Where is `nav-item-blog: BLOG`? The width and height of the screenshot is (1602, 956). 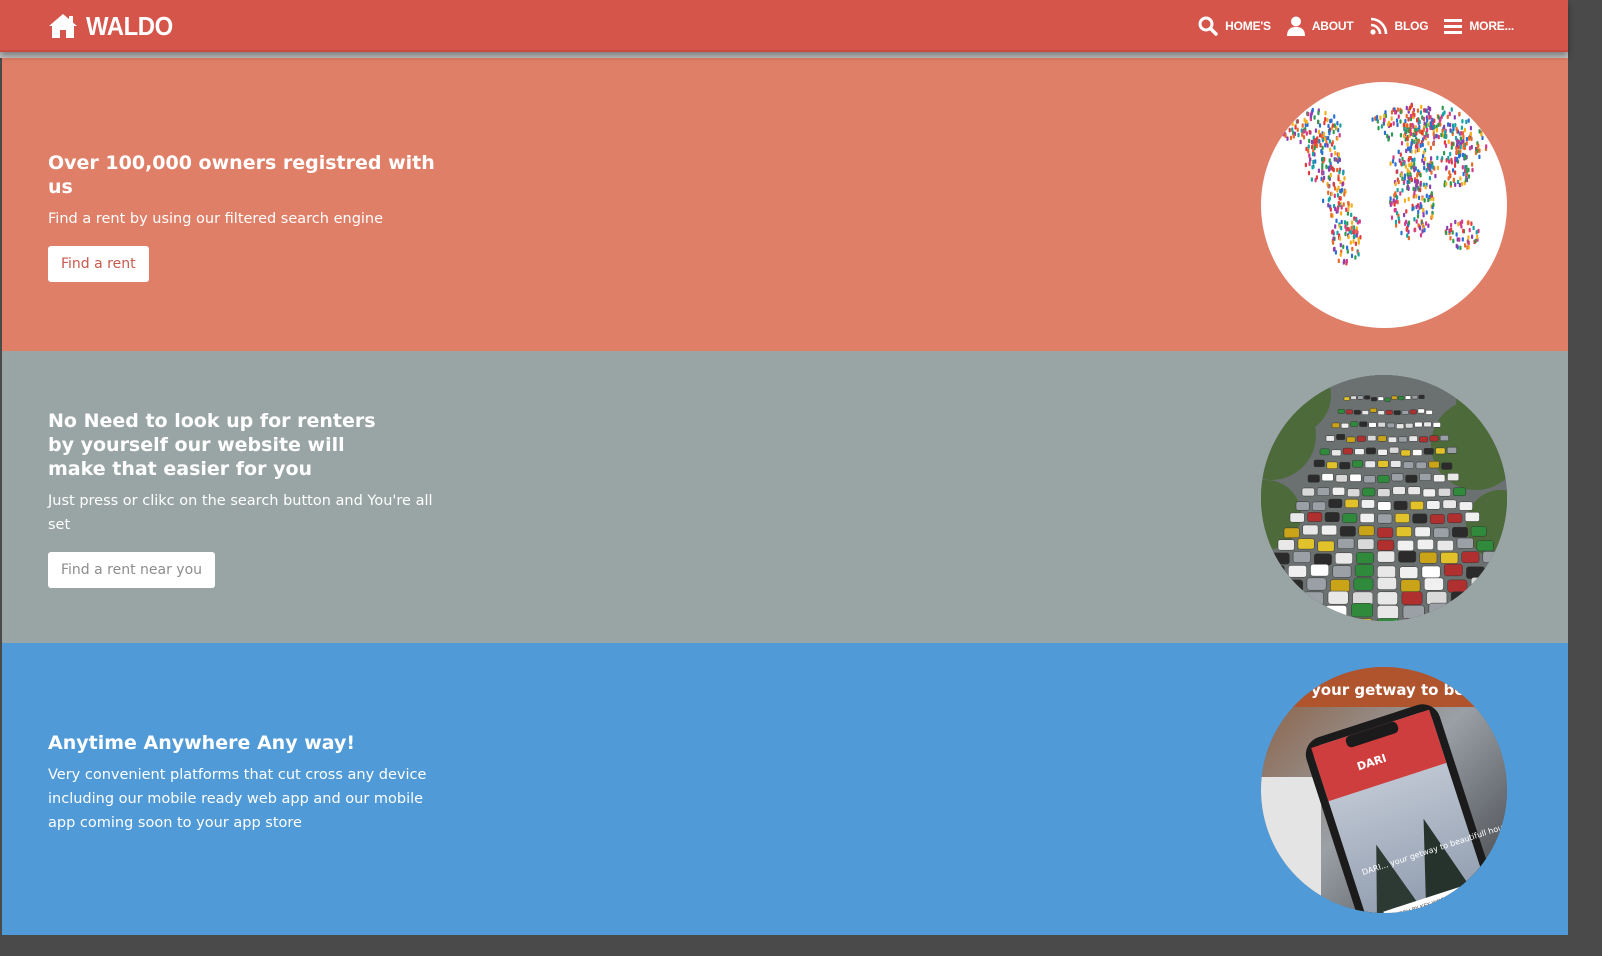 nav-item-blog: BLOG is located at coordinates (1399, 26).